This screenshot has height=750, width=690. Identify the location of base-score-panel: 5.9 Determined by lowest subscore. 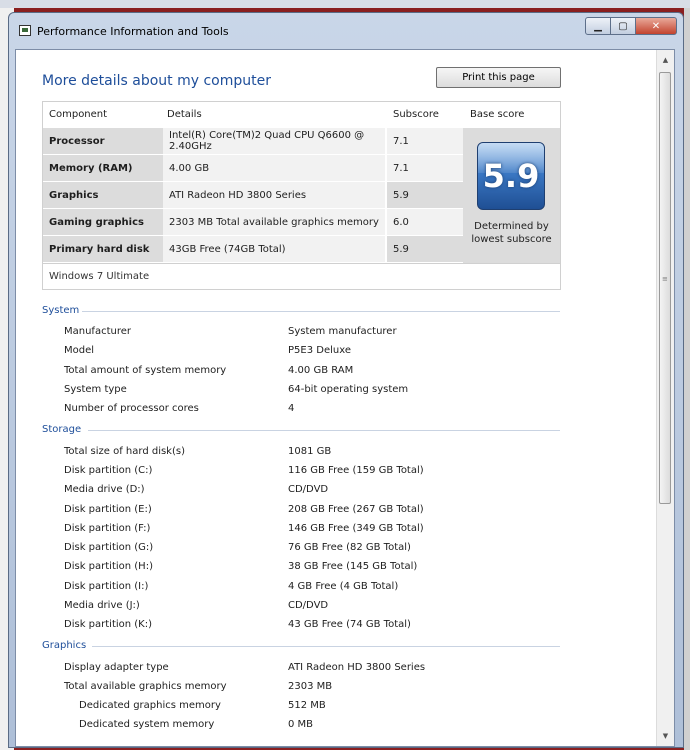
(511, 195).